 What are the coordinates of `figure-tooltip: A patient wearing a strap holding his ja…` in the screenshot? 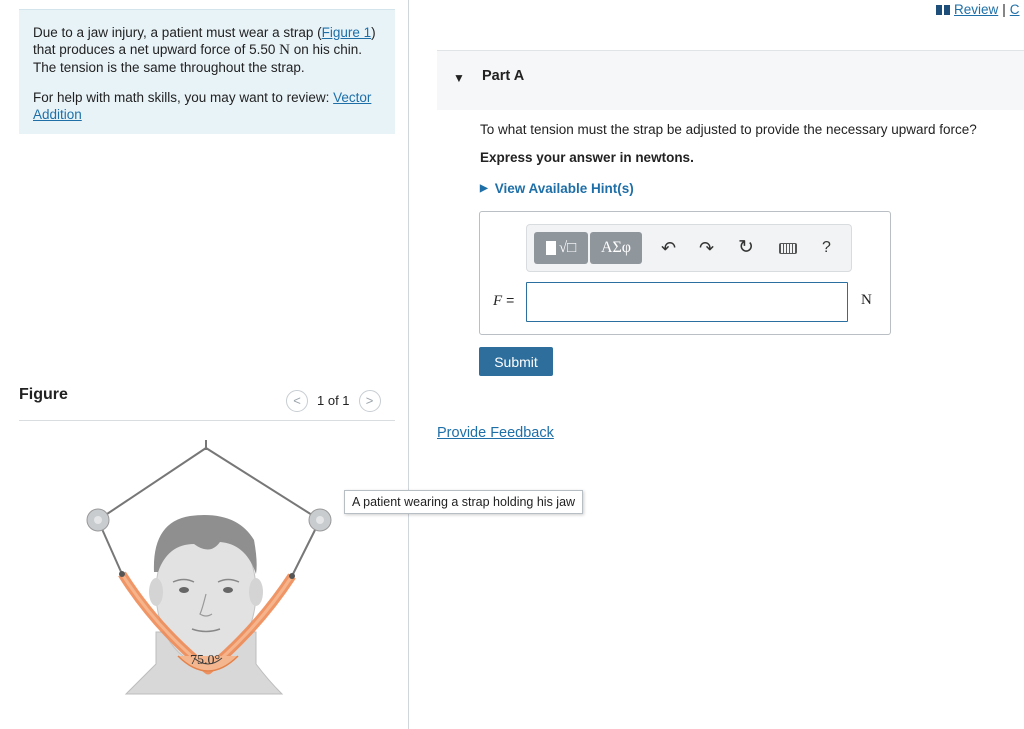 It's located at (464, 502).